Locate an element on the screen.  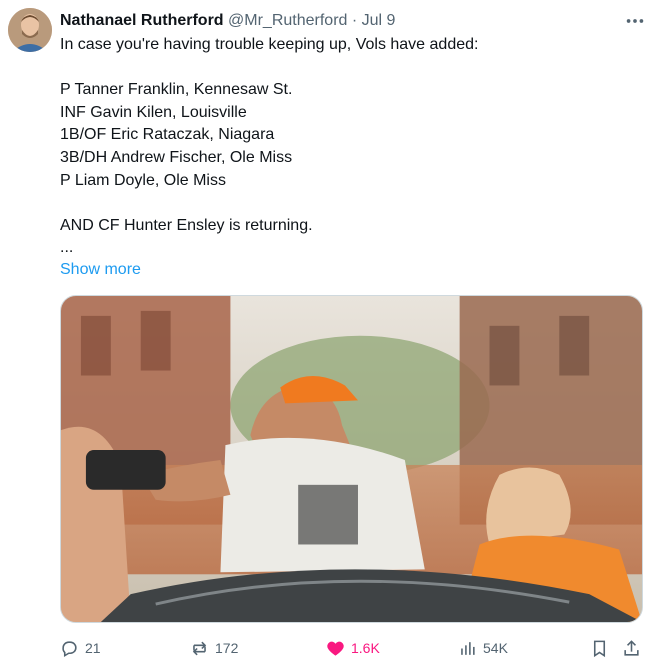
repost-count: 172 is located at coordinates (227, 648).